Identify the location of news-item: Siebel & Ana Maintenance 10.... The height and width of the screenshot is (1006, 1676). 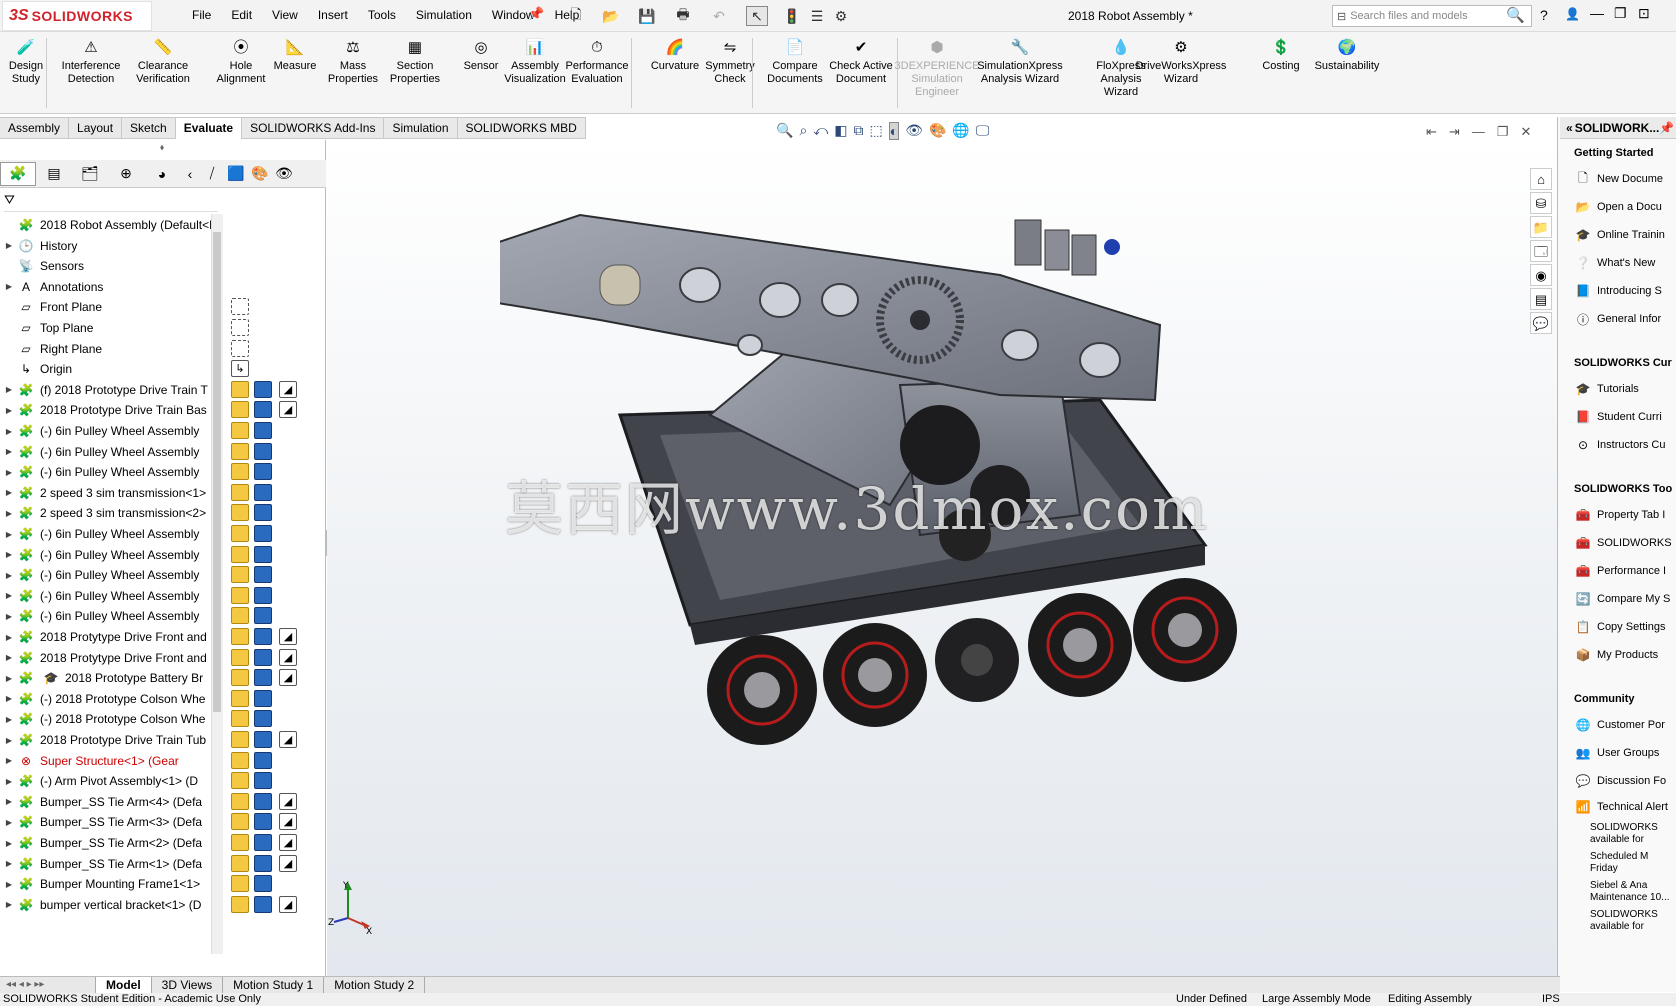
(1633, 892).